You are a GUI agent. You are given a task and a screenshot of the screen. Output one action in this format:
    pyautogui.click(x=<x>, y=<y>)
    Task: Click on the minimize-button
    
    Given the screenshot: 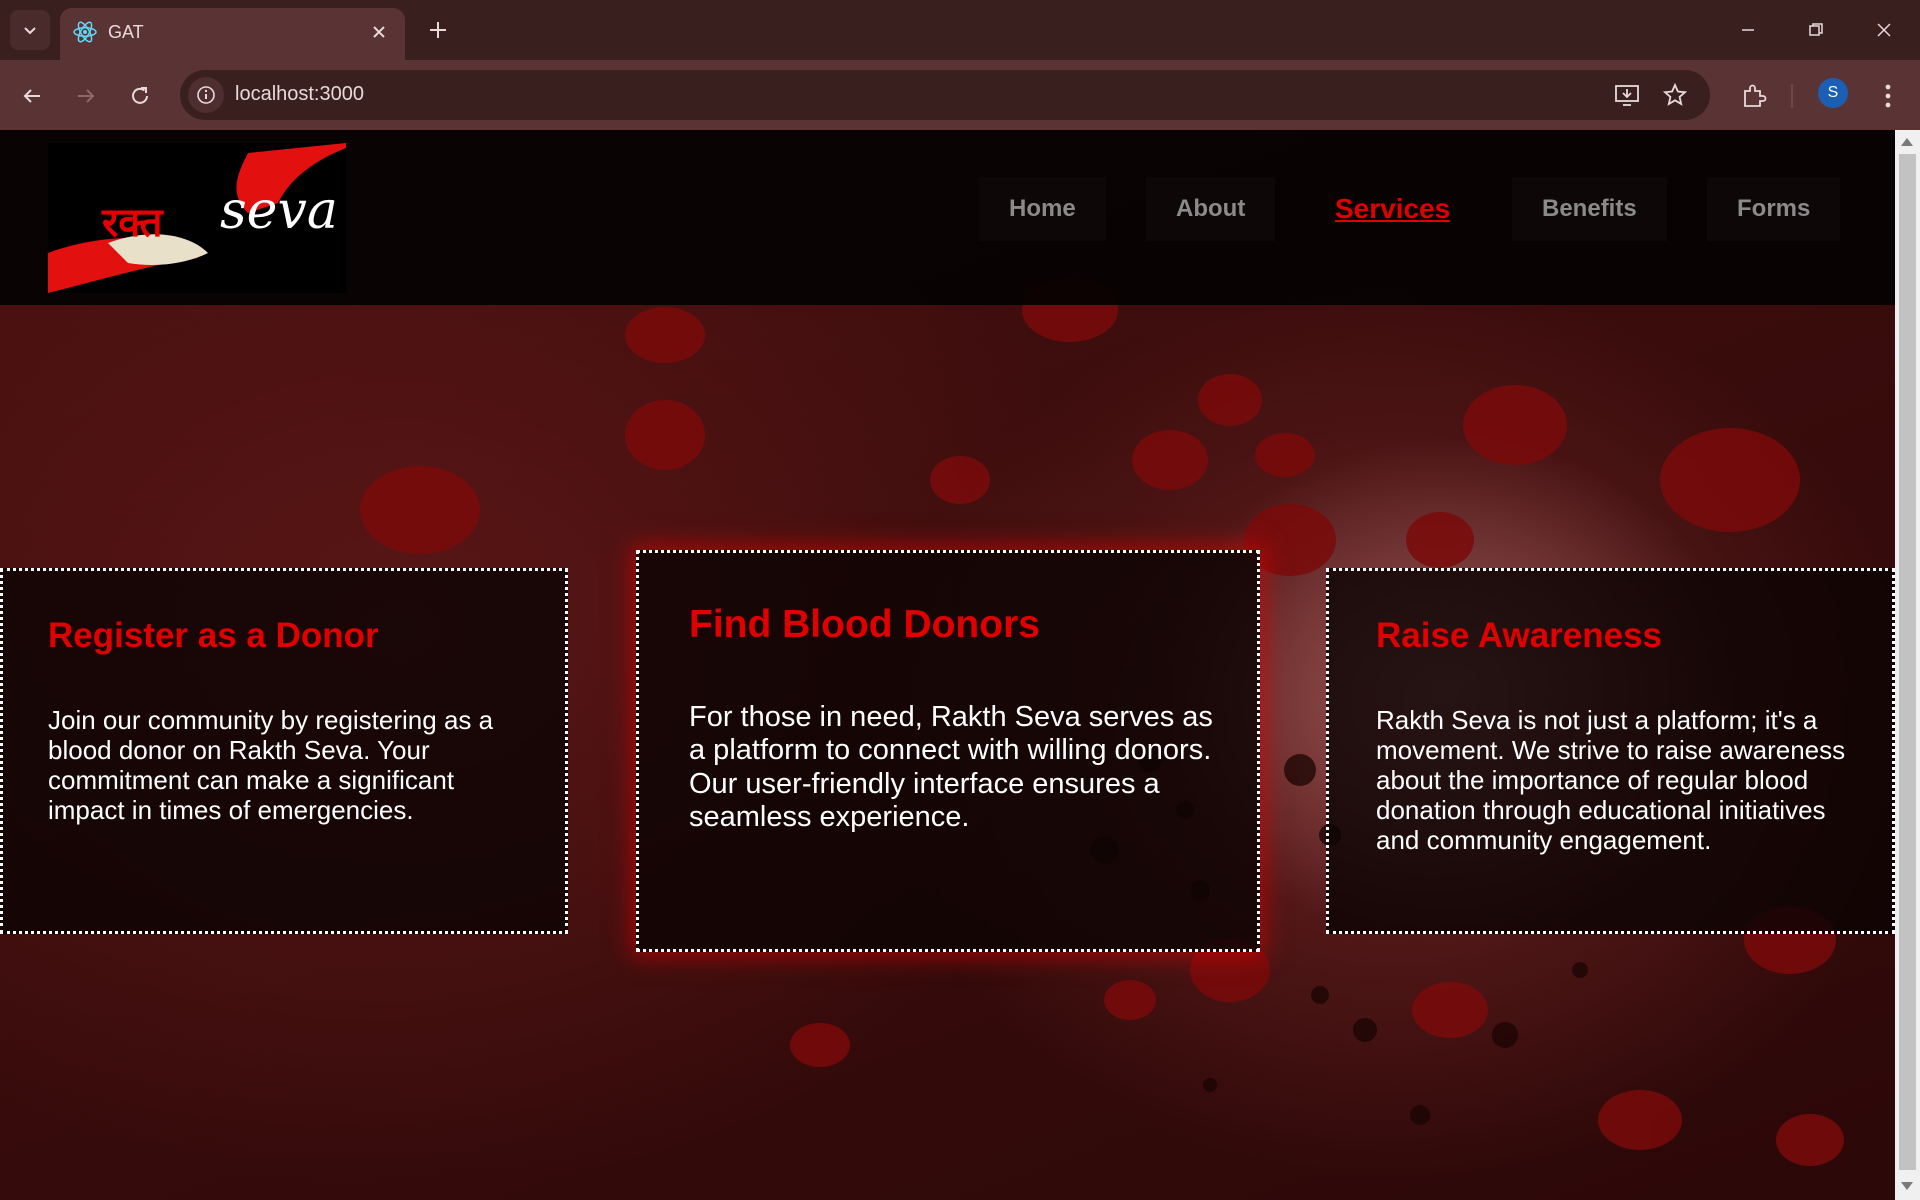 What is the action you would take?
    pyautogui.click(x=1748, y=30)
    